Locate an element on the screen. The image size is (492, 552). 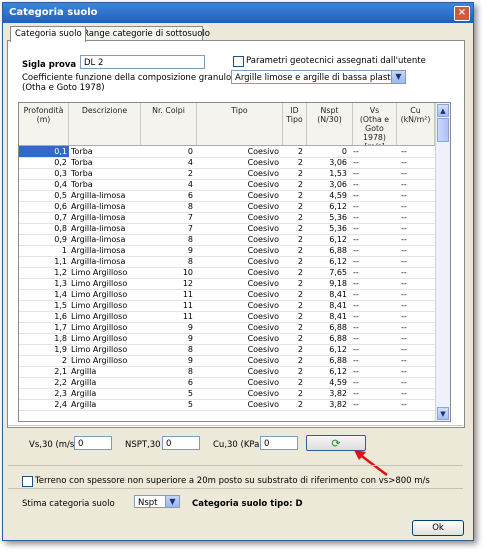
cell-nspt: 5,36 is located at coordinates (328, 228).